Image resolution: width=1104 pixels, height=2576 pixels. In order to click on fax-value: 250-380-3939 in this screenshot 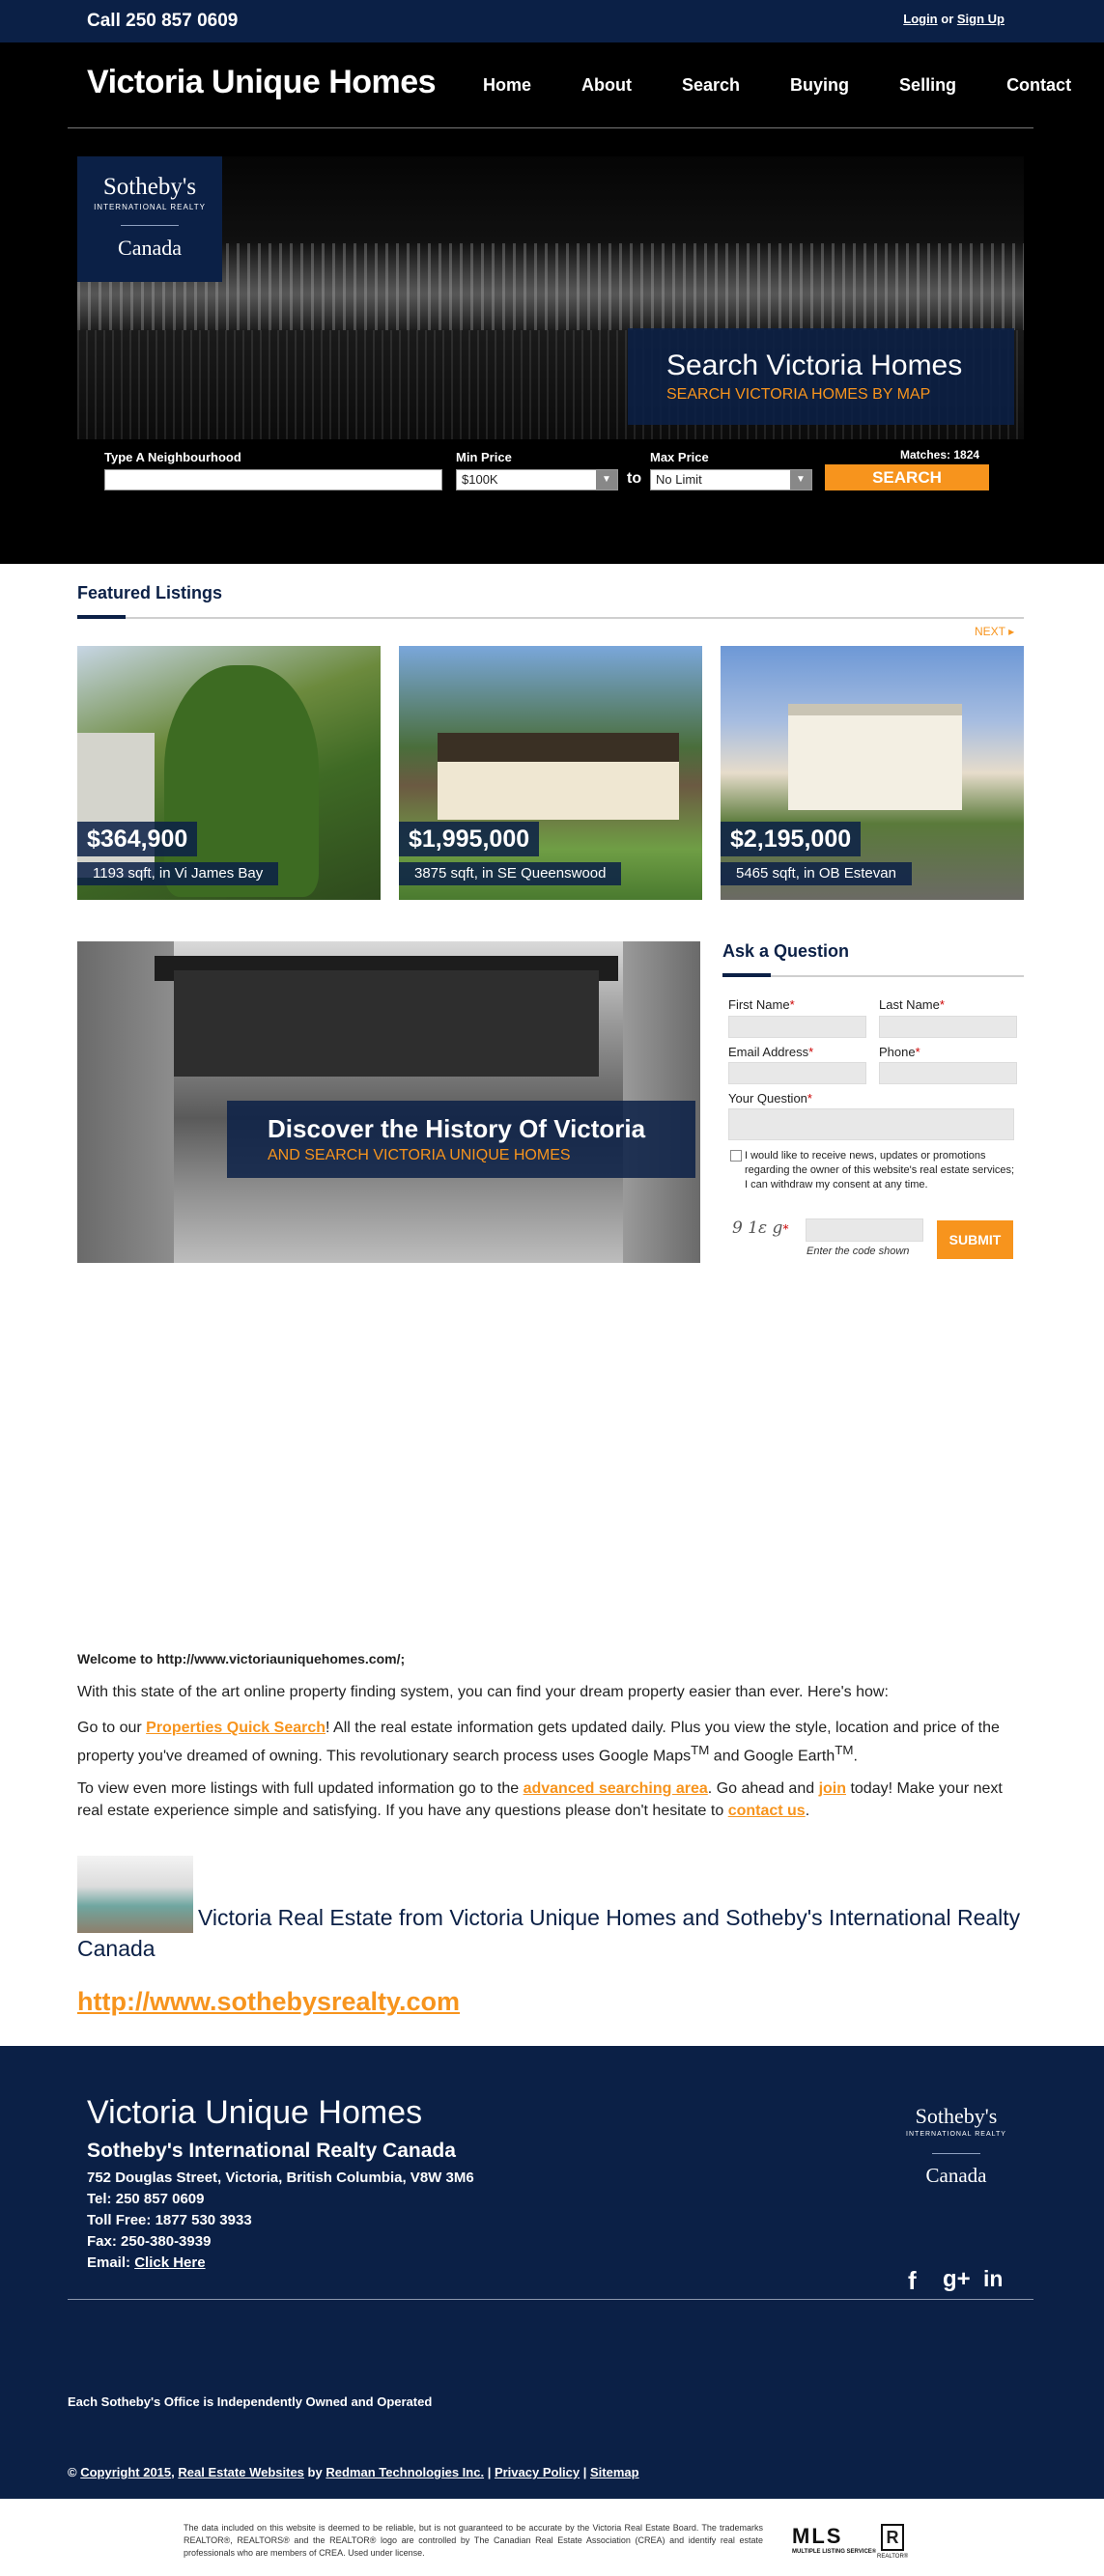, I will do `click(166, 2241)`.